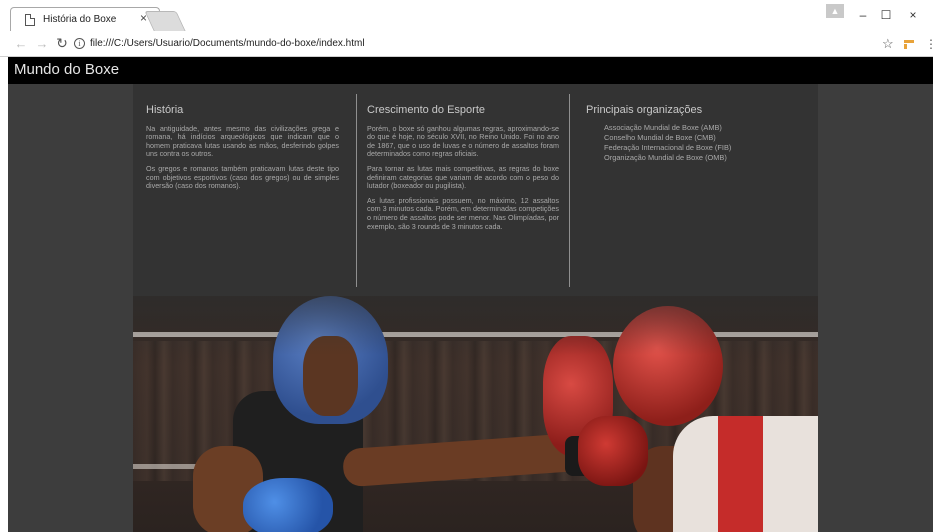 This screenshot has width=933, height=532. I want to click on browser-tab: História do Boxe ×, so click(85, 19).